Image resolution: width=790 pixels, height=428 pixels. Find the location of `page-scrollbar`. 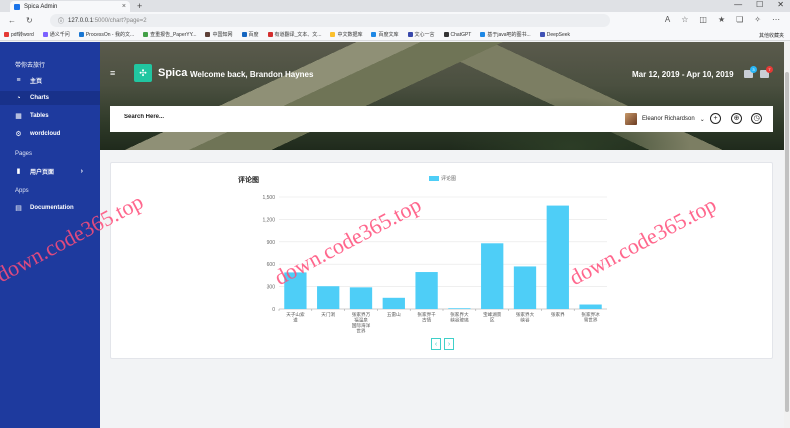

page-scrollbar is located at coordinates (787, 235).